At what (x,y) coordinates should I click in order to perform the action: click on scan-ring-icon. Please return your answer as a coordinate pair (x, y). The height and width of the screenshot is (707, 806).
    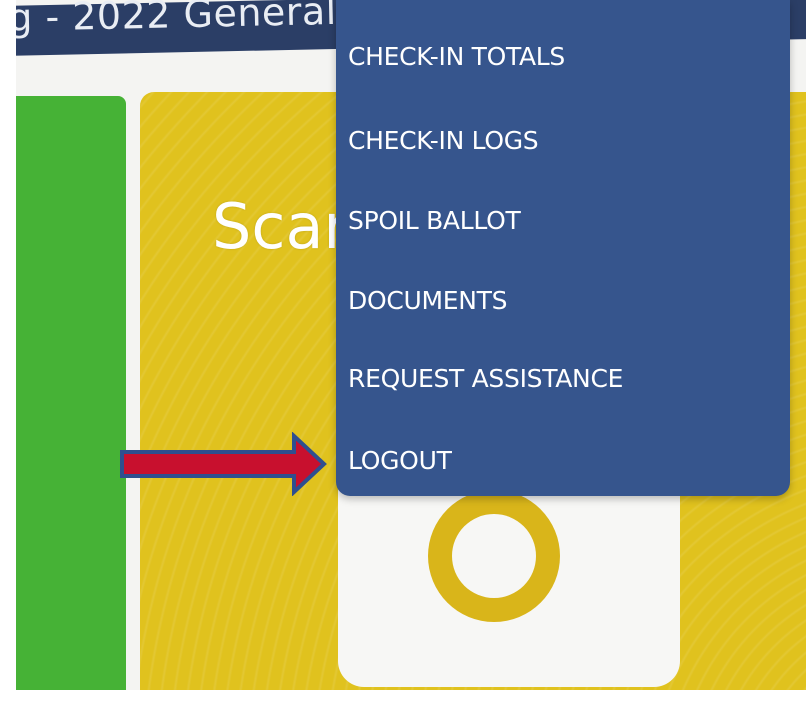
    Looking at the image, I should click on (494, 556).